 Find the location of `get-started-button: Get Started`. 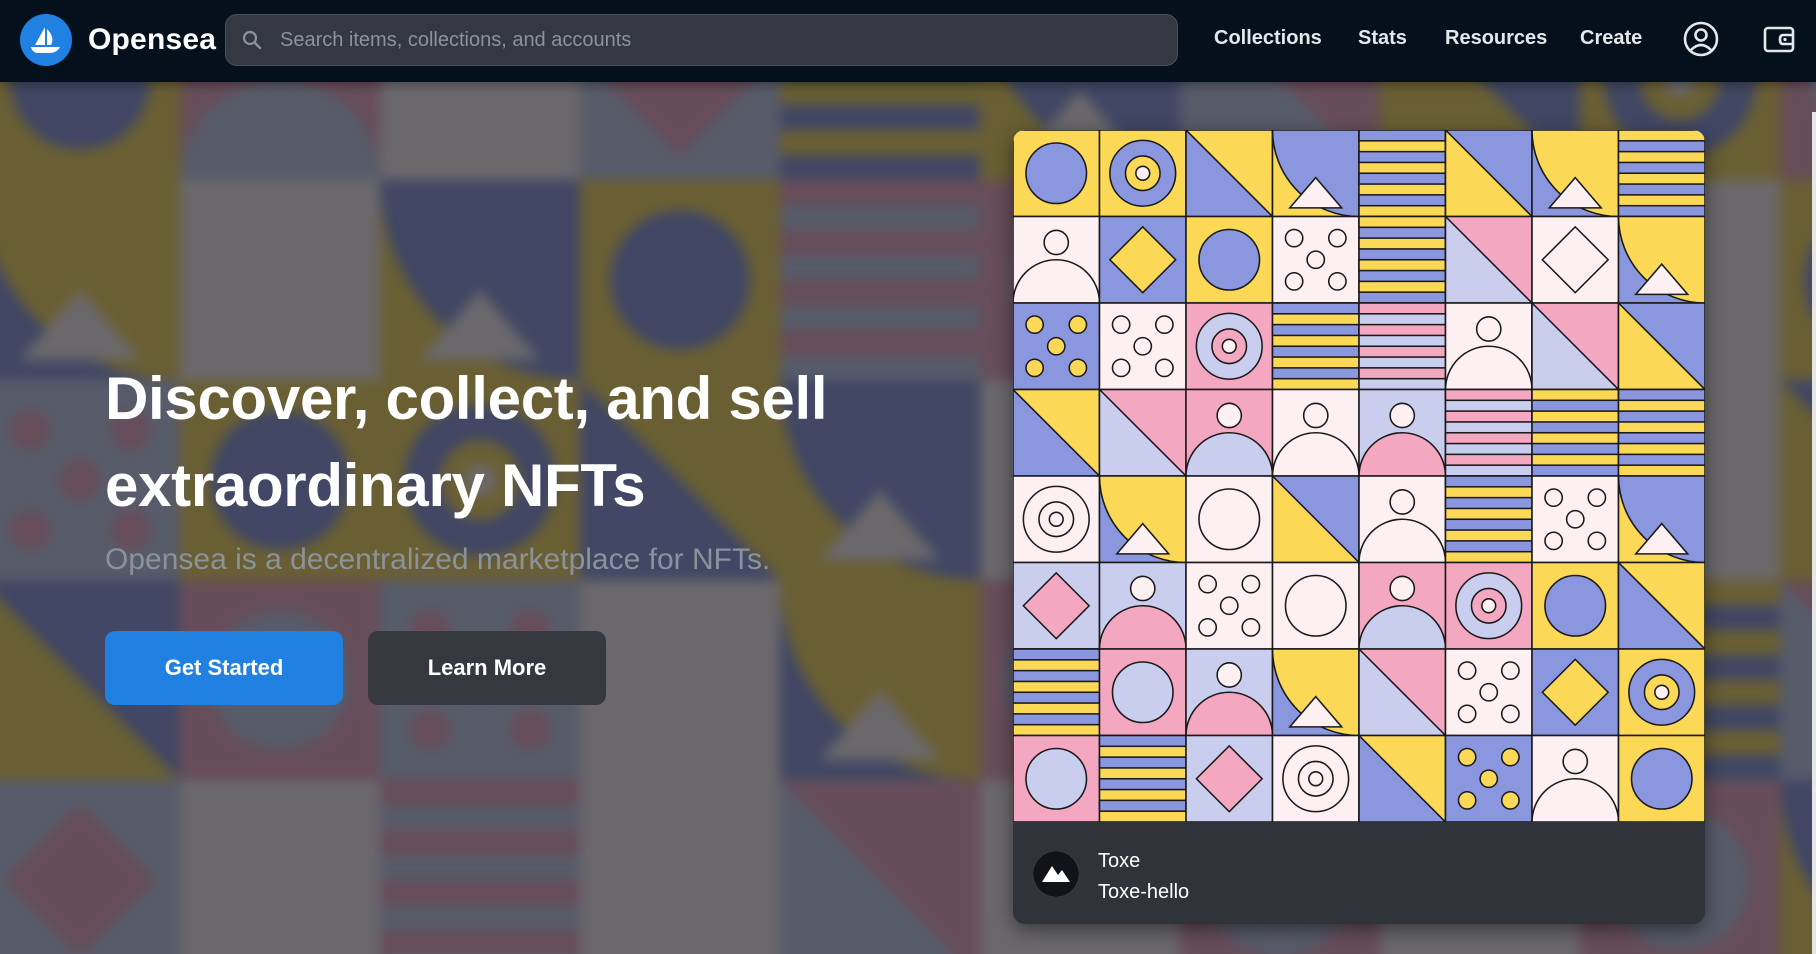

get-started-button: Get Started is located at coordinates (224, 668).